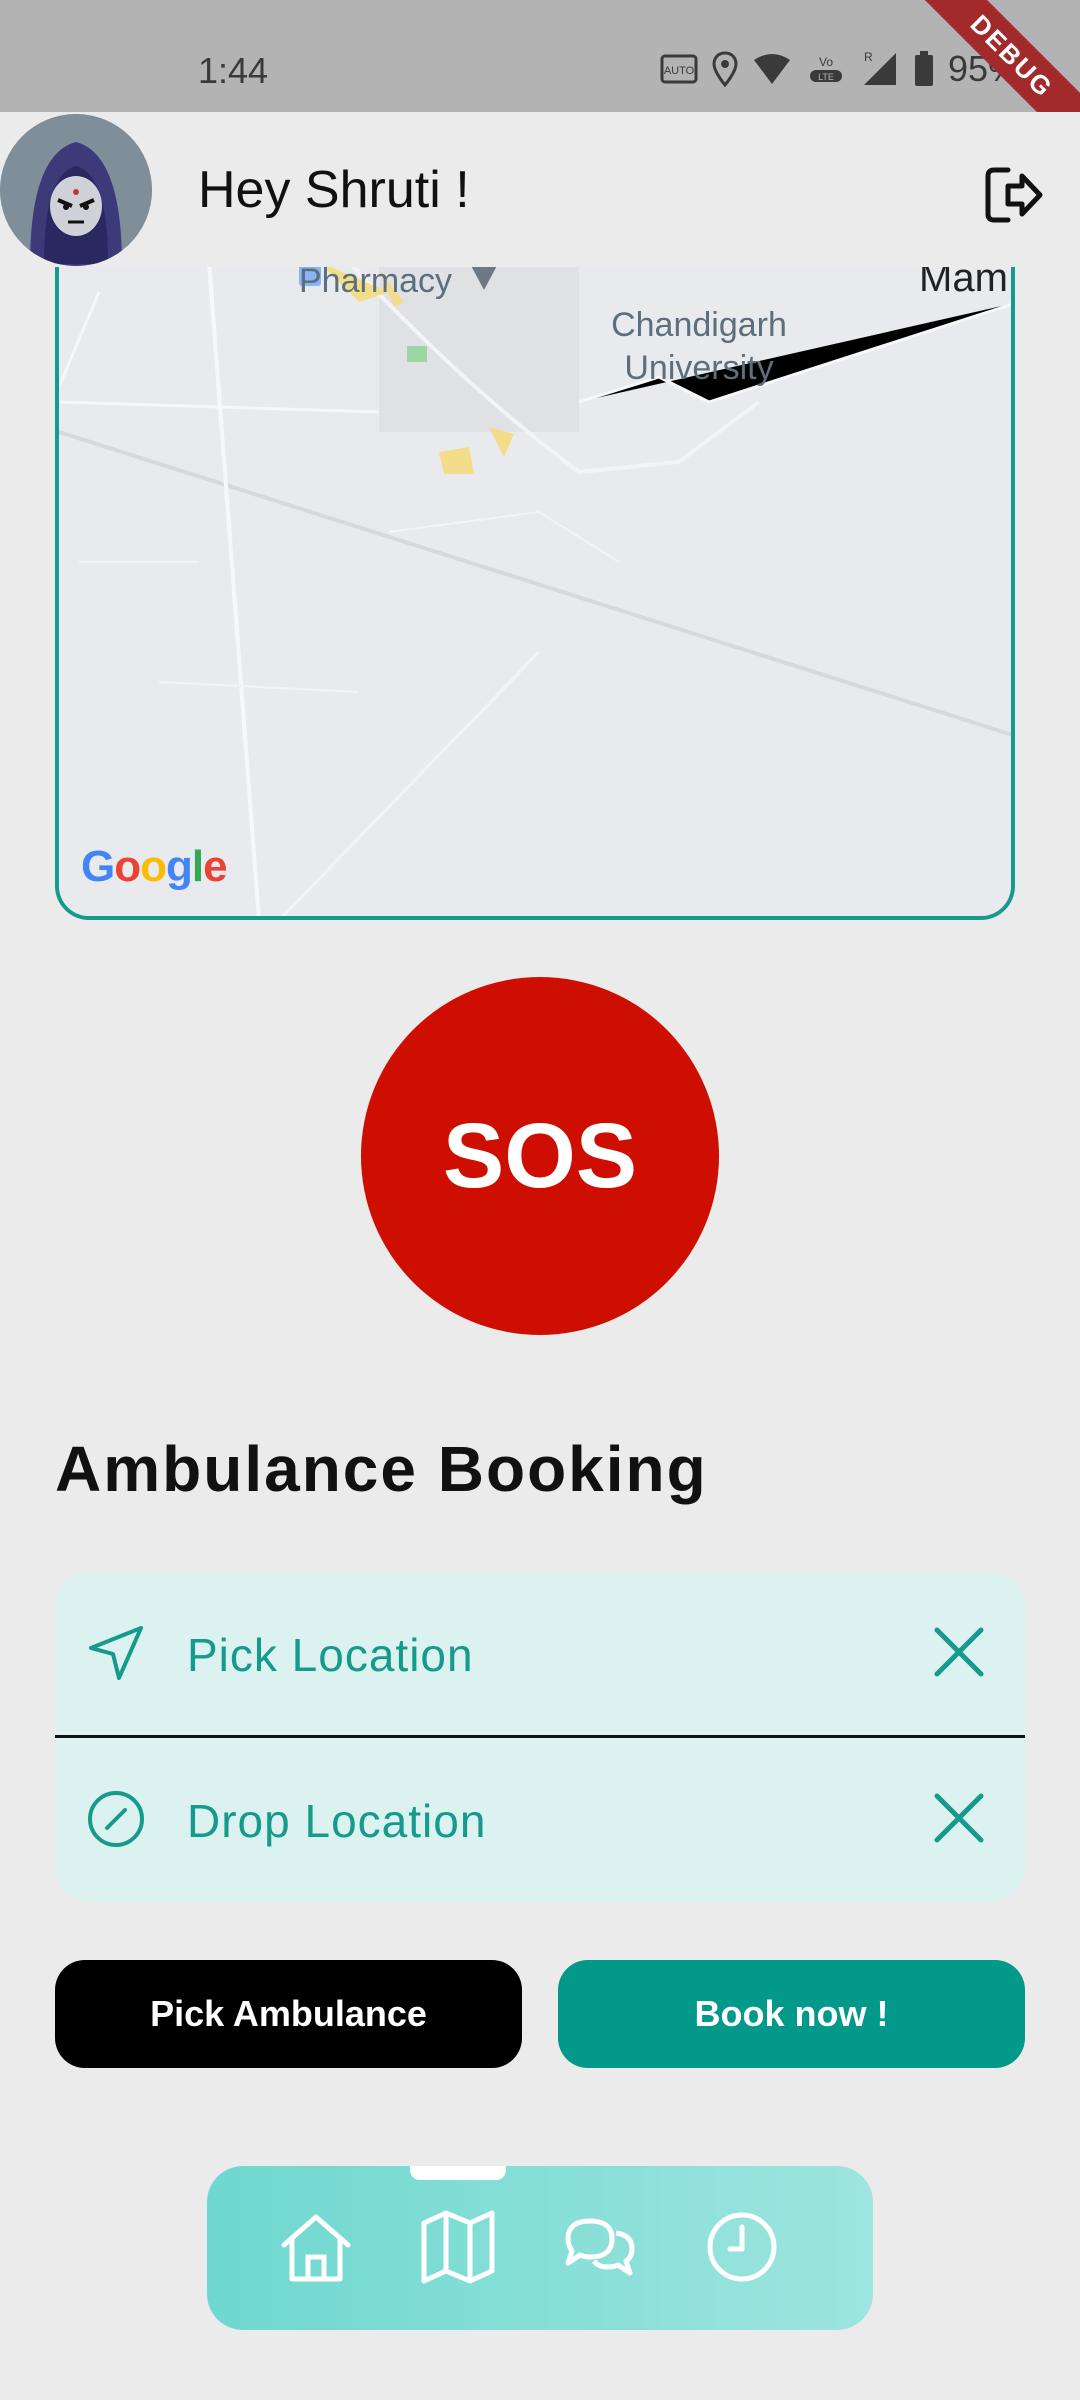 This screenshot has width=1080, height=2400. What do you see at coordinates (868, 57) in the screenshot?
I see `svg-text: R` at bounding box center [868, 57].